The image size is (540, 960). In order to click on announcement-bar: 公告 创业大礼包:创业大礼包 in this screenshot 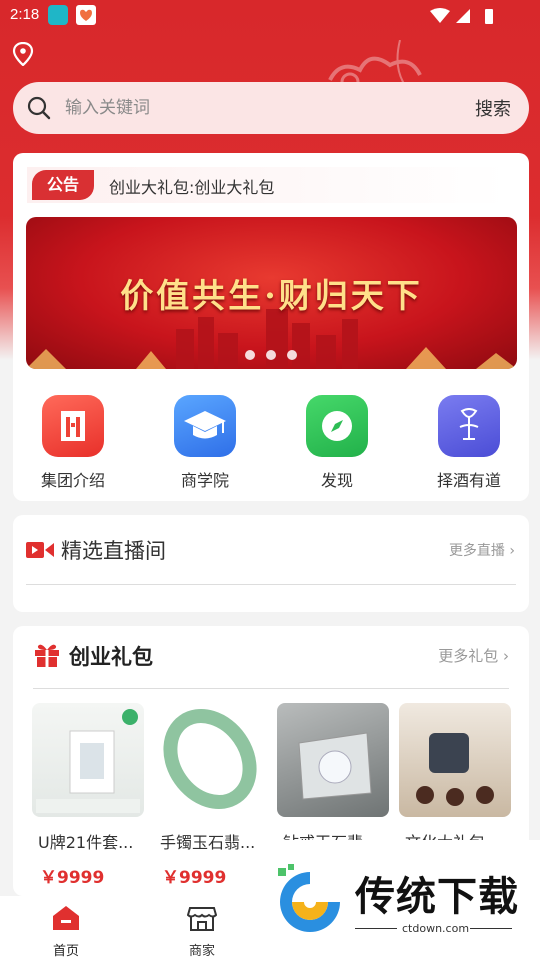, I will do `click(267, 185)`.